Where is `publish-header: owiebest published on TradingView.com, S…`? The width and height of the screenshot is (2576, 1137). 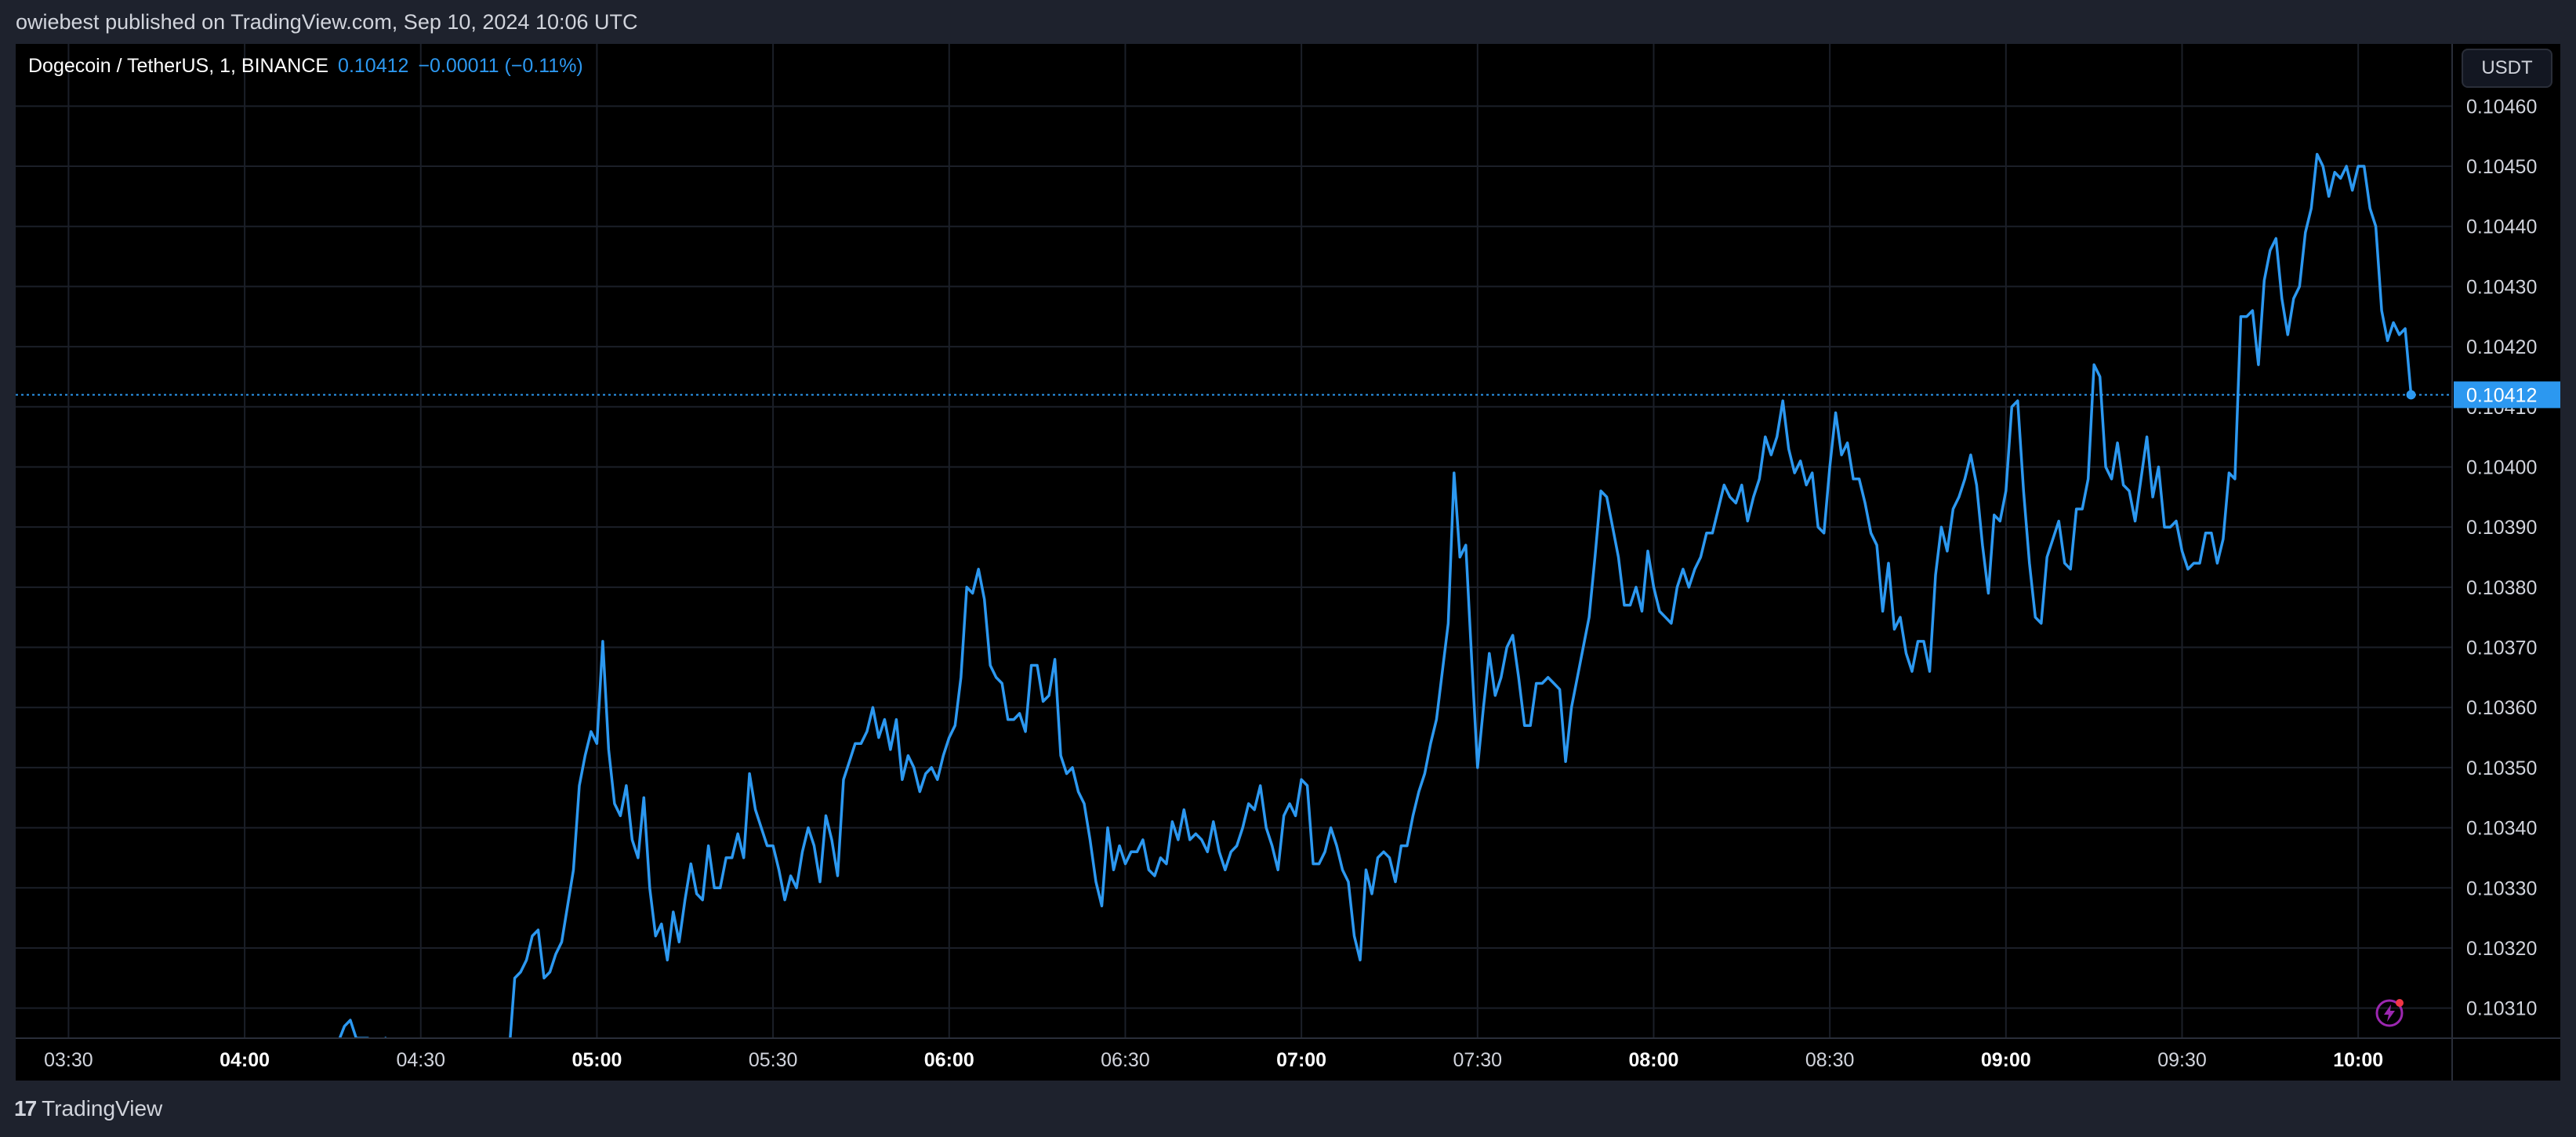
publish-header: owiebest published on TradingView.com, S… is located at coordinates (1288, 22).